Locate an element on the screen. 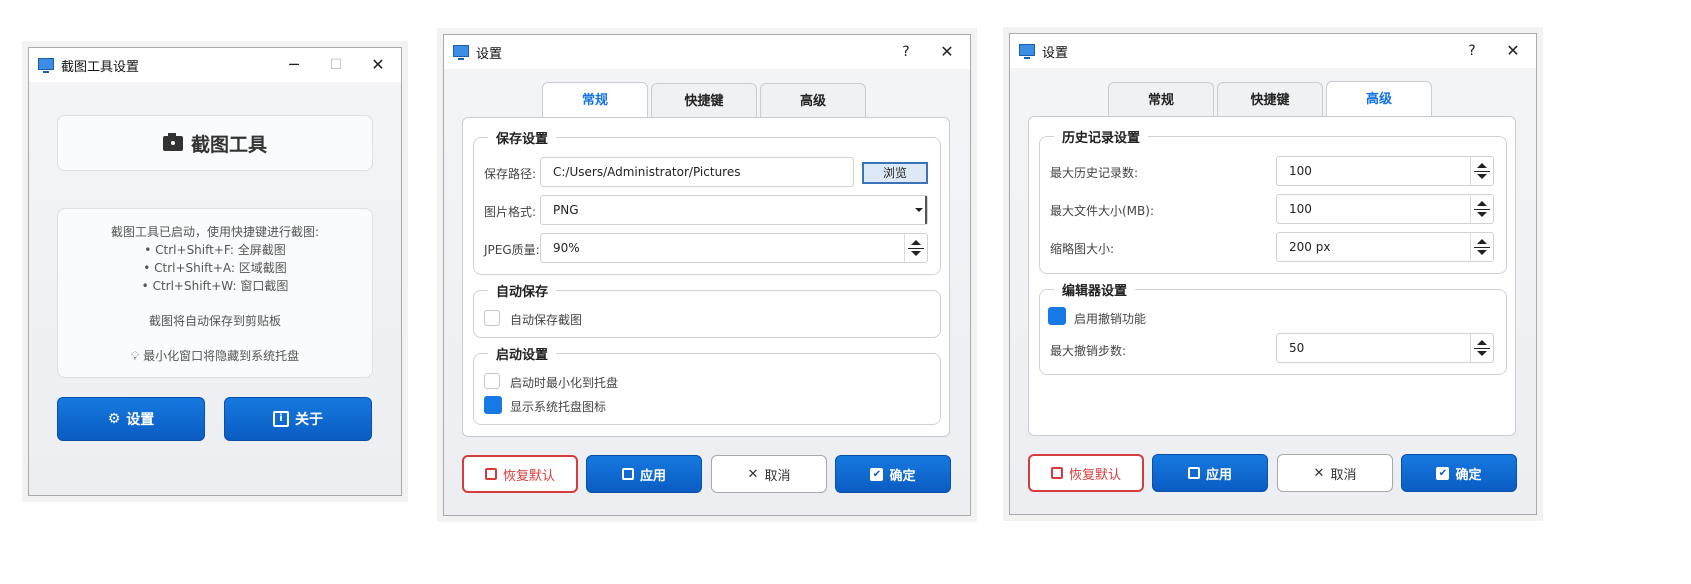 This screenshot has width=1691, height=584. about-button: i 关于 is located at coordinates (298, 419).